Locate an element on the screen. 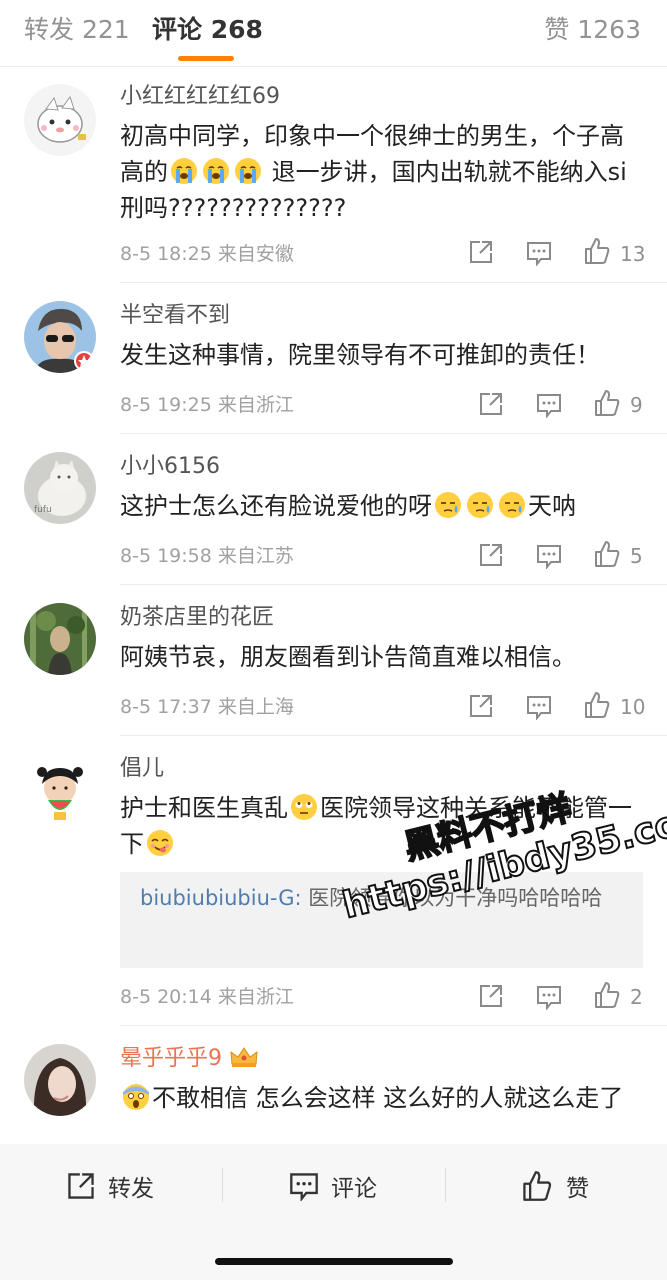  like-count: 13 is located at coordinates (633, 254).